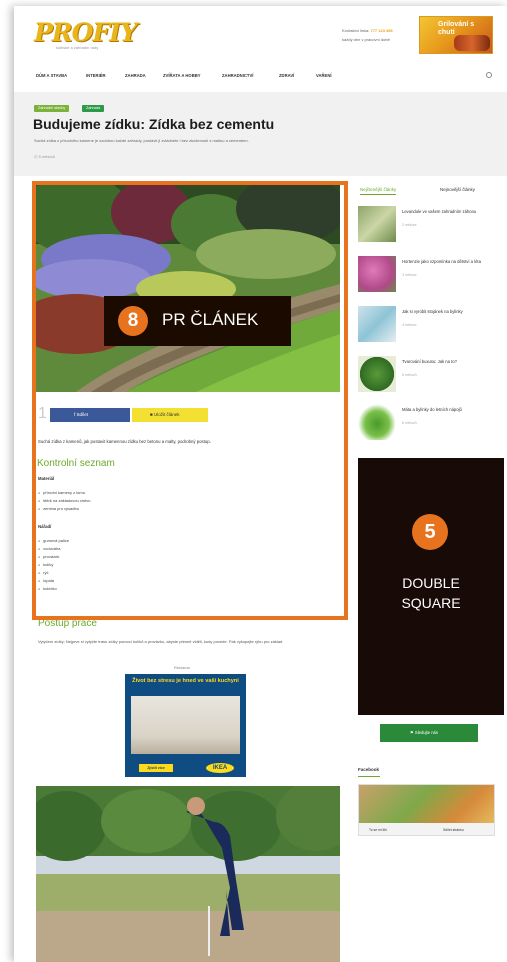 This screenshot has height=962, width=507. I want to click on site-logo: PROFIY kutilské a zahradní rady, so click(86, 35).